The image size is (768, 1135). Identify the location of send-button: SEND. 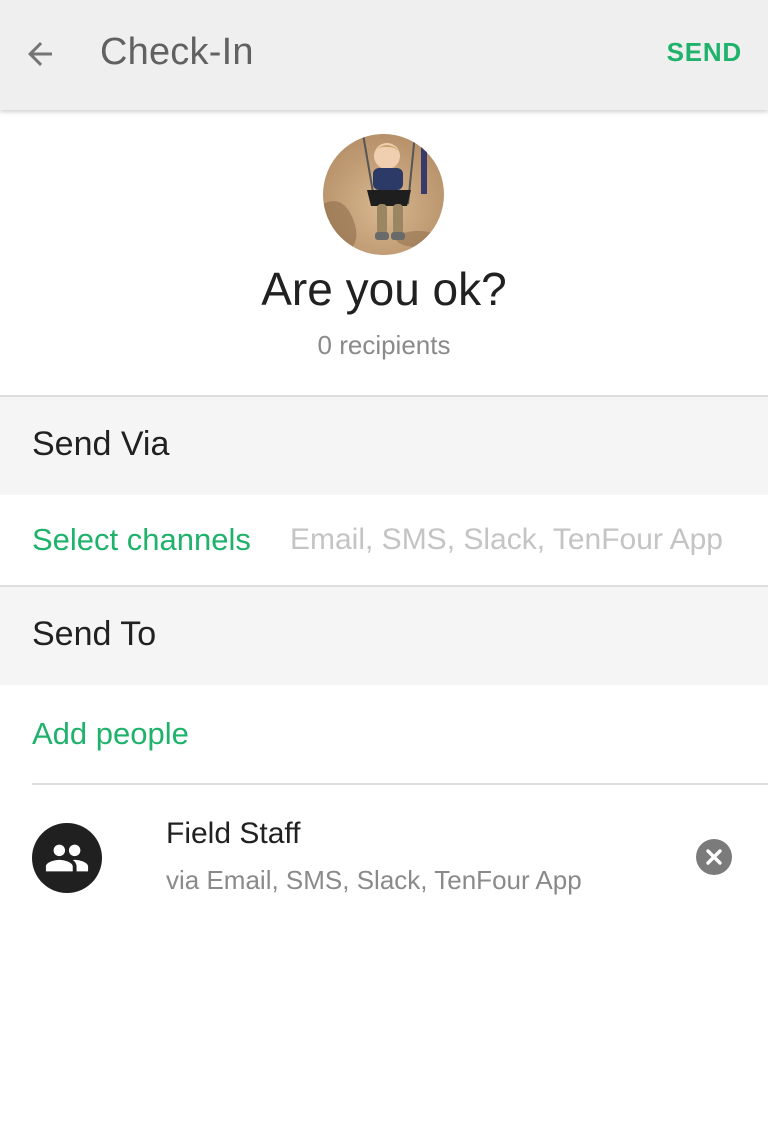
(704, 52).